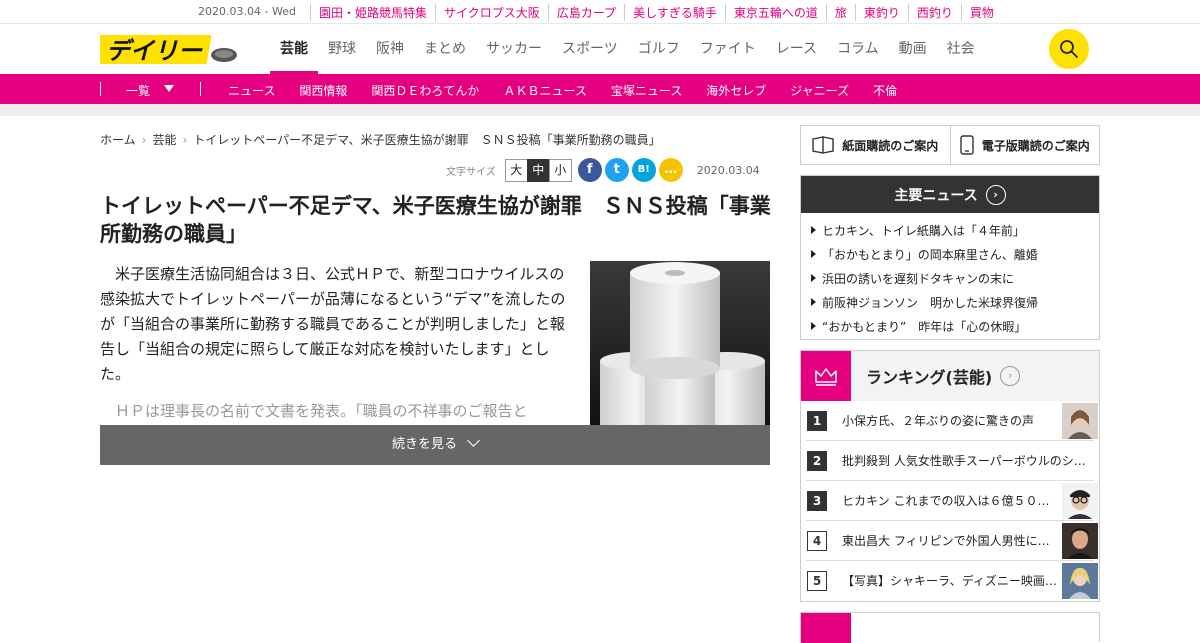 This screenshot has height=643, width=1200. Describe the element at coordinates (858, 49) in the screenshot. I see `nav-column: コラム` at that location.